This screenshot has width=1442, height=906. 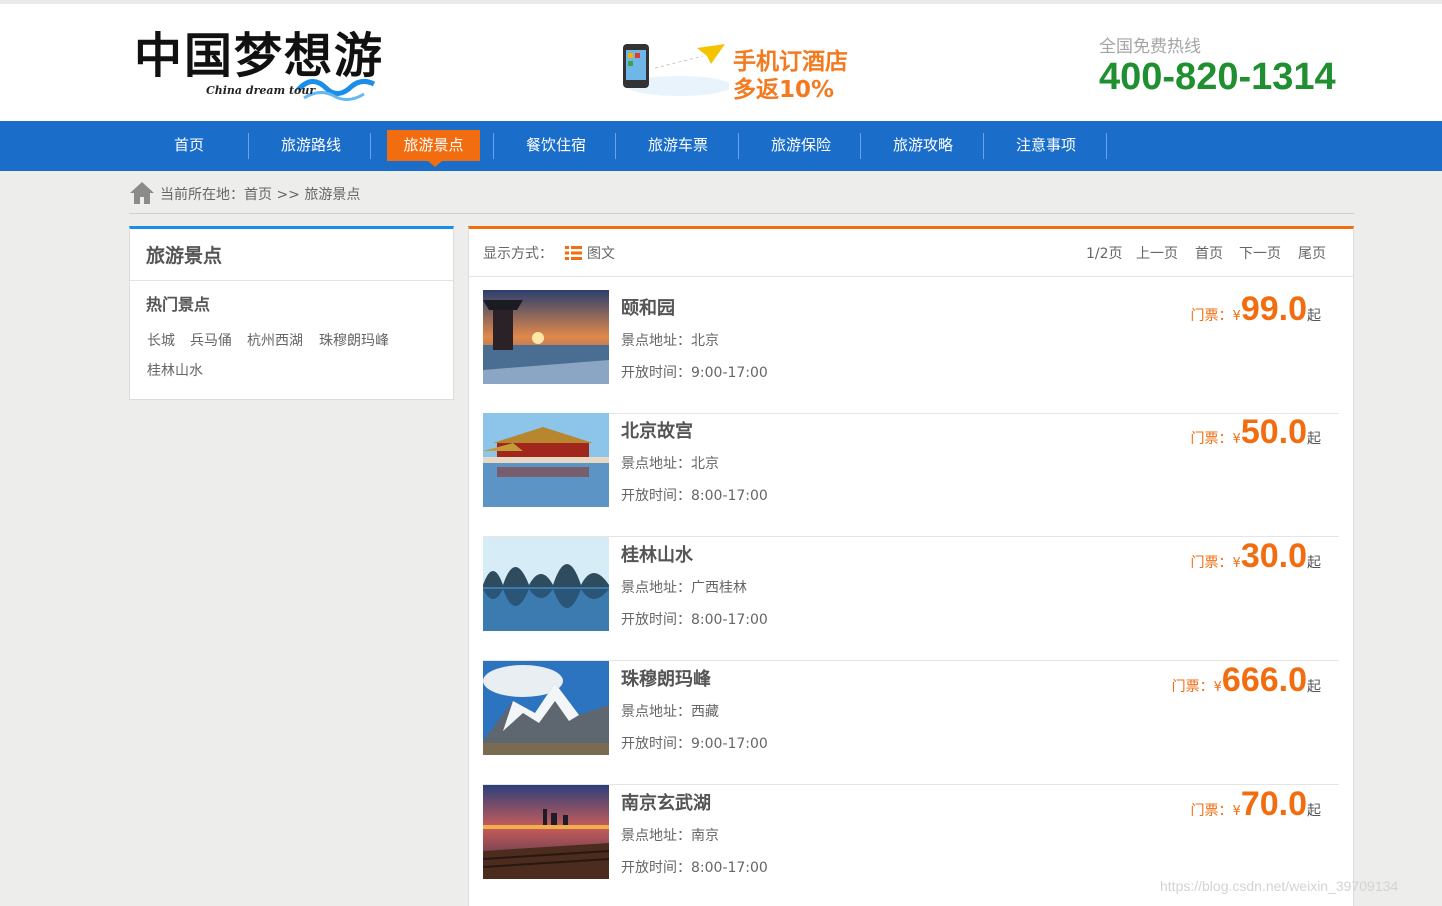 What do you see at coordinates (911, 253) in the screenshot?
I see `list-toolbar: 显示方式： 图文 1/2页 上一页 首页 下一页 尾页` at bounding box center [911, 253].